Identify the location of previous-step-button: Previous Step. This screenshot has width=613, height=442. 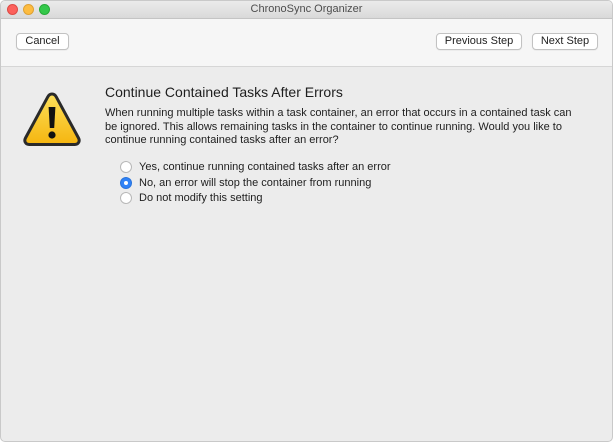
(479, 41).